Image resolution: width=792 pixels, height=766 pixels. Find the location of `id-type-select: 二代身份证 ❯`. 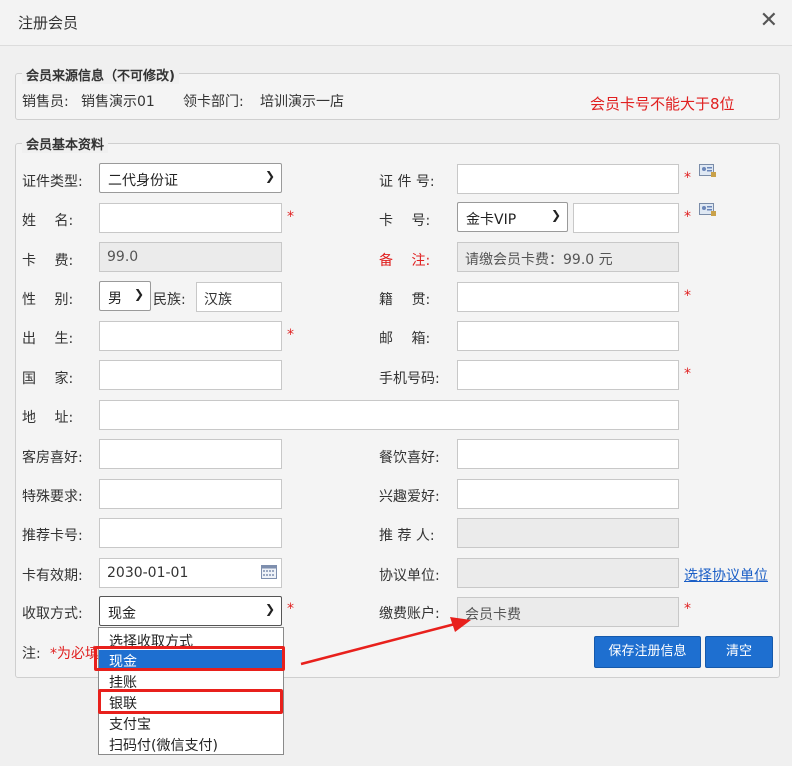

id-type-select: 二代身份证 ❯ is located at coordinates (190, 178).